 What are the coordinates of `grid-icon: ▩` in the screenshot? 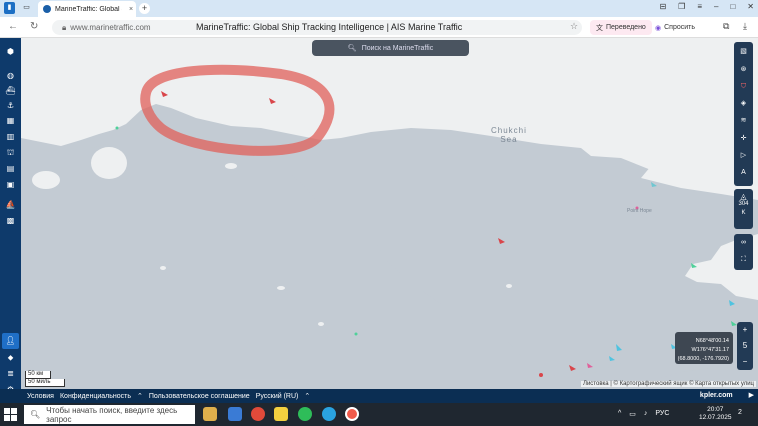 It's located at (10, 221).